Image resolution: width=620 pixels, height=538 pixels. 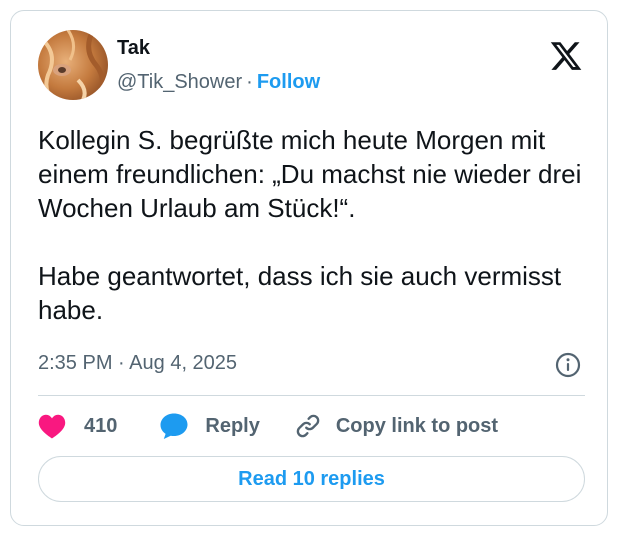 What do you see at coordinates (101, 425) in the screenshot?
I see `like-count: 410` at bounding box center [101, 425].